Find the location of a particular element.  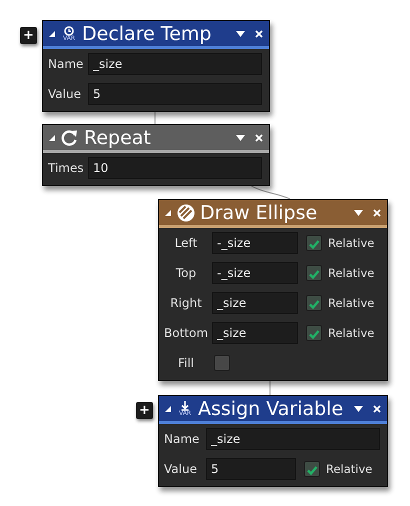

connector-line is located at coordinates (270, 192).